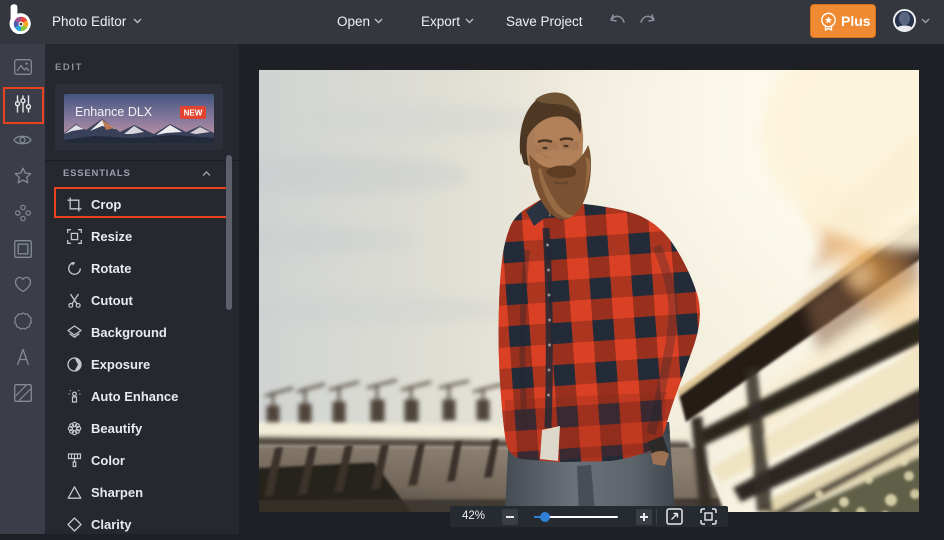 The image size is (944, 540). Describe the element at coordinates (193, 113) in the screenshot. I see `svg-text: NEW` at that location.